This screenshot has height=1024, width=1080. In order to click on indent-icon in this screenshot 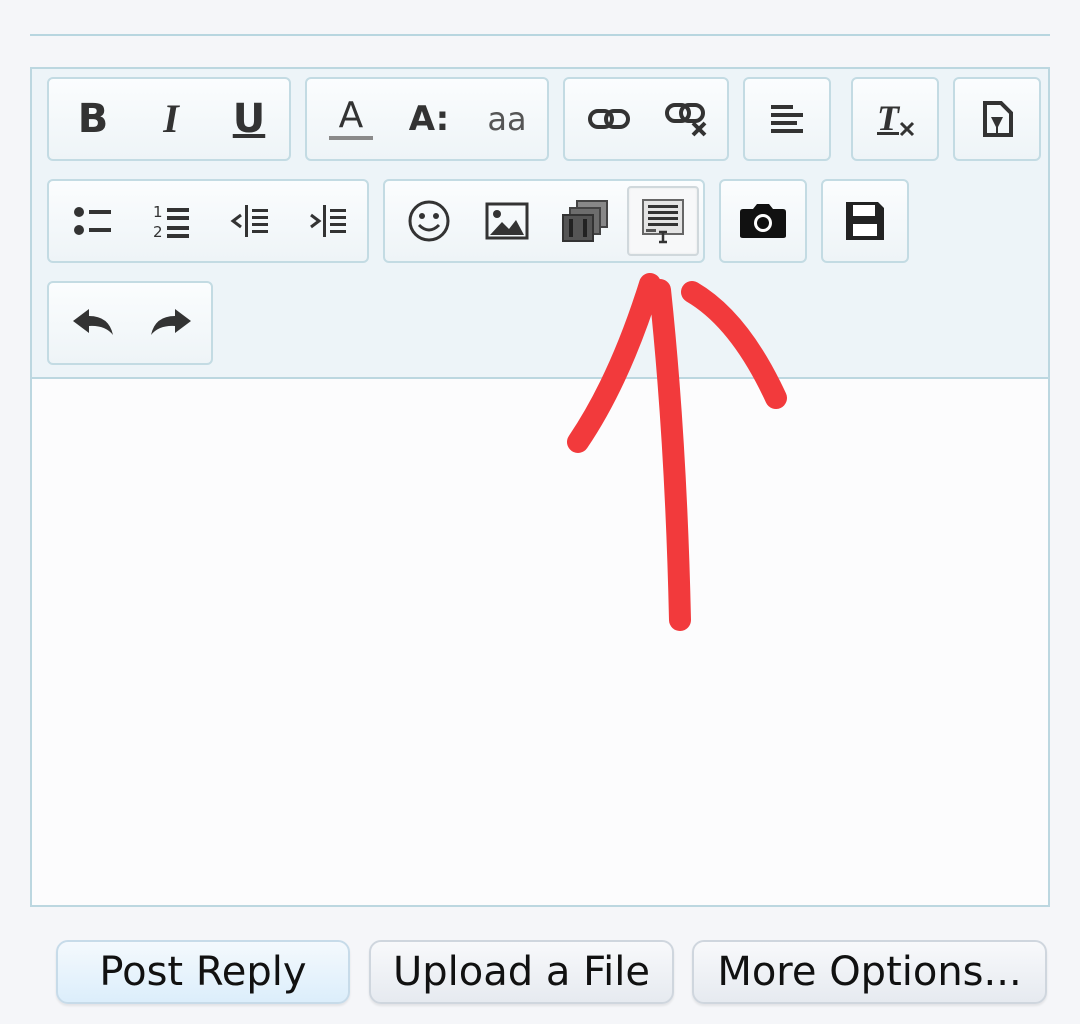, I will do `click(328, 221)`.